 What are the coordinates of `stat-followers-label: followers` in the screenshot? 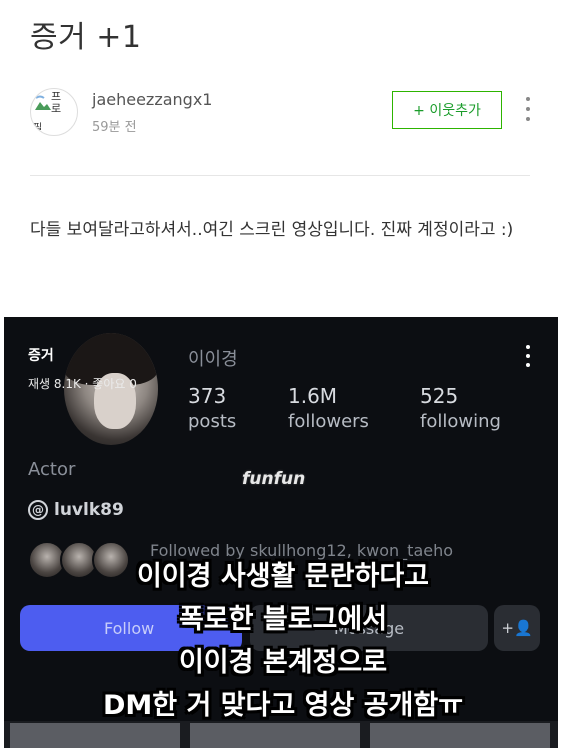 It's located at (328, 421).